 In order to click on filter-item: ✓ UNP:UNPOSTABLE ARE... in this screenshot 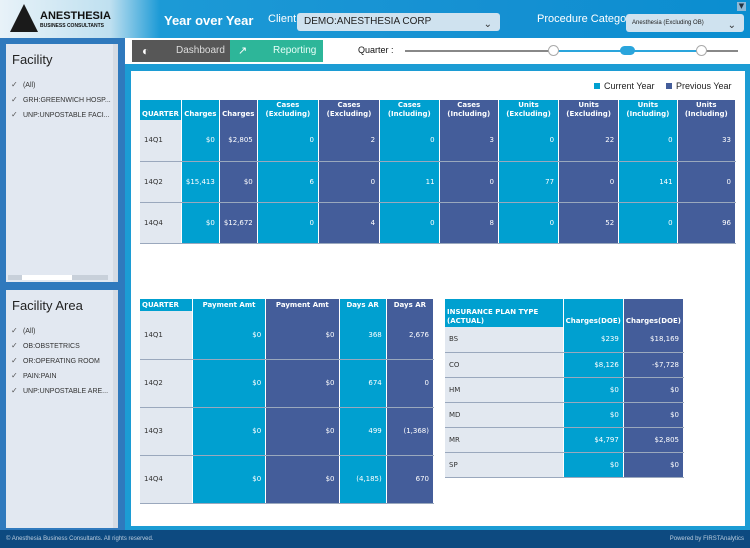, I will do `click(59, 390)`.